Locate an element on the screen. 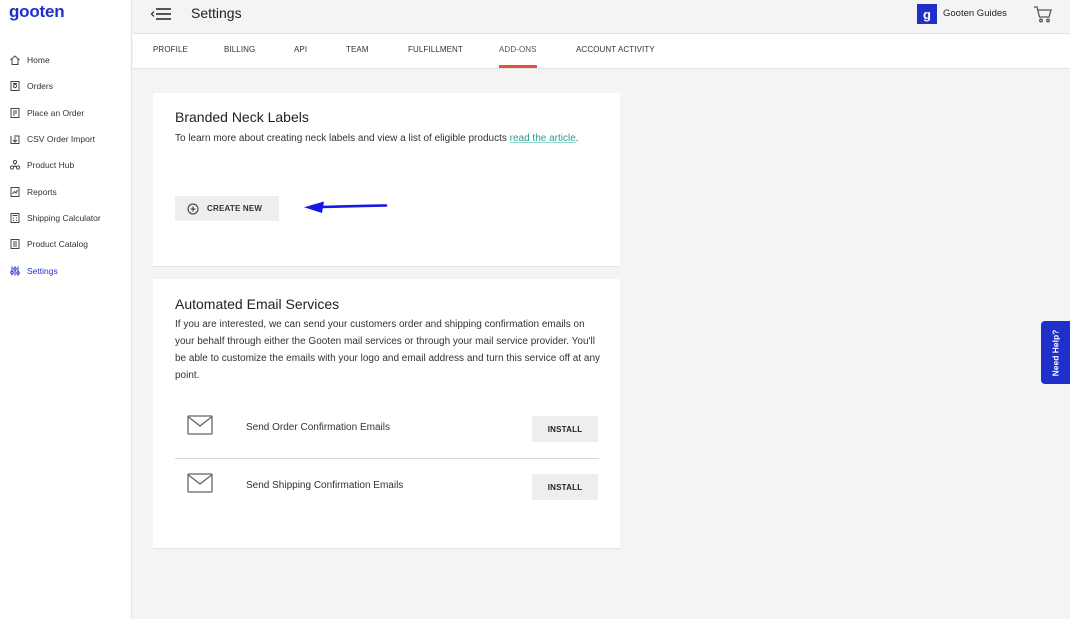 The image size is (1070, 619). gooten-guides-badge: g is located at coordinates (927, 14).